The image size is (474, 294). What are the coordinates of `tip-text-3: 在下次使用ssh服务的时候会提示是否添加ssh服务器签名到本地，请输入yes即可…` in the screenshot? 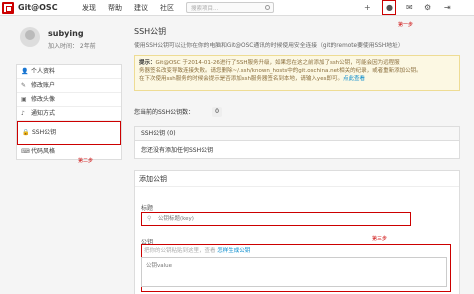 It's located at (241, 79).